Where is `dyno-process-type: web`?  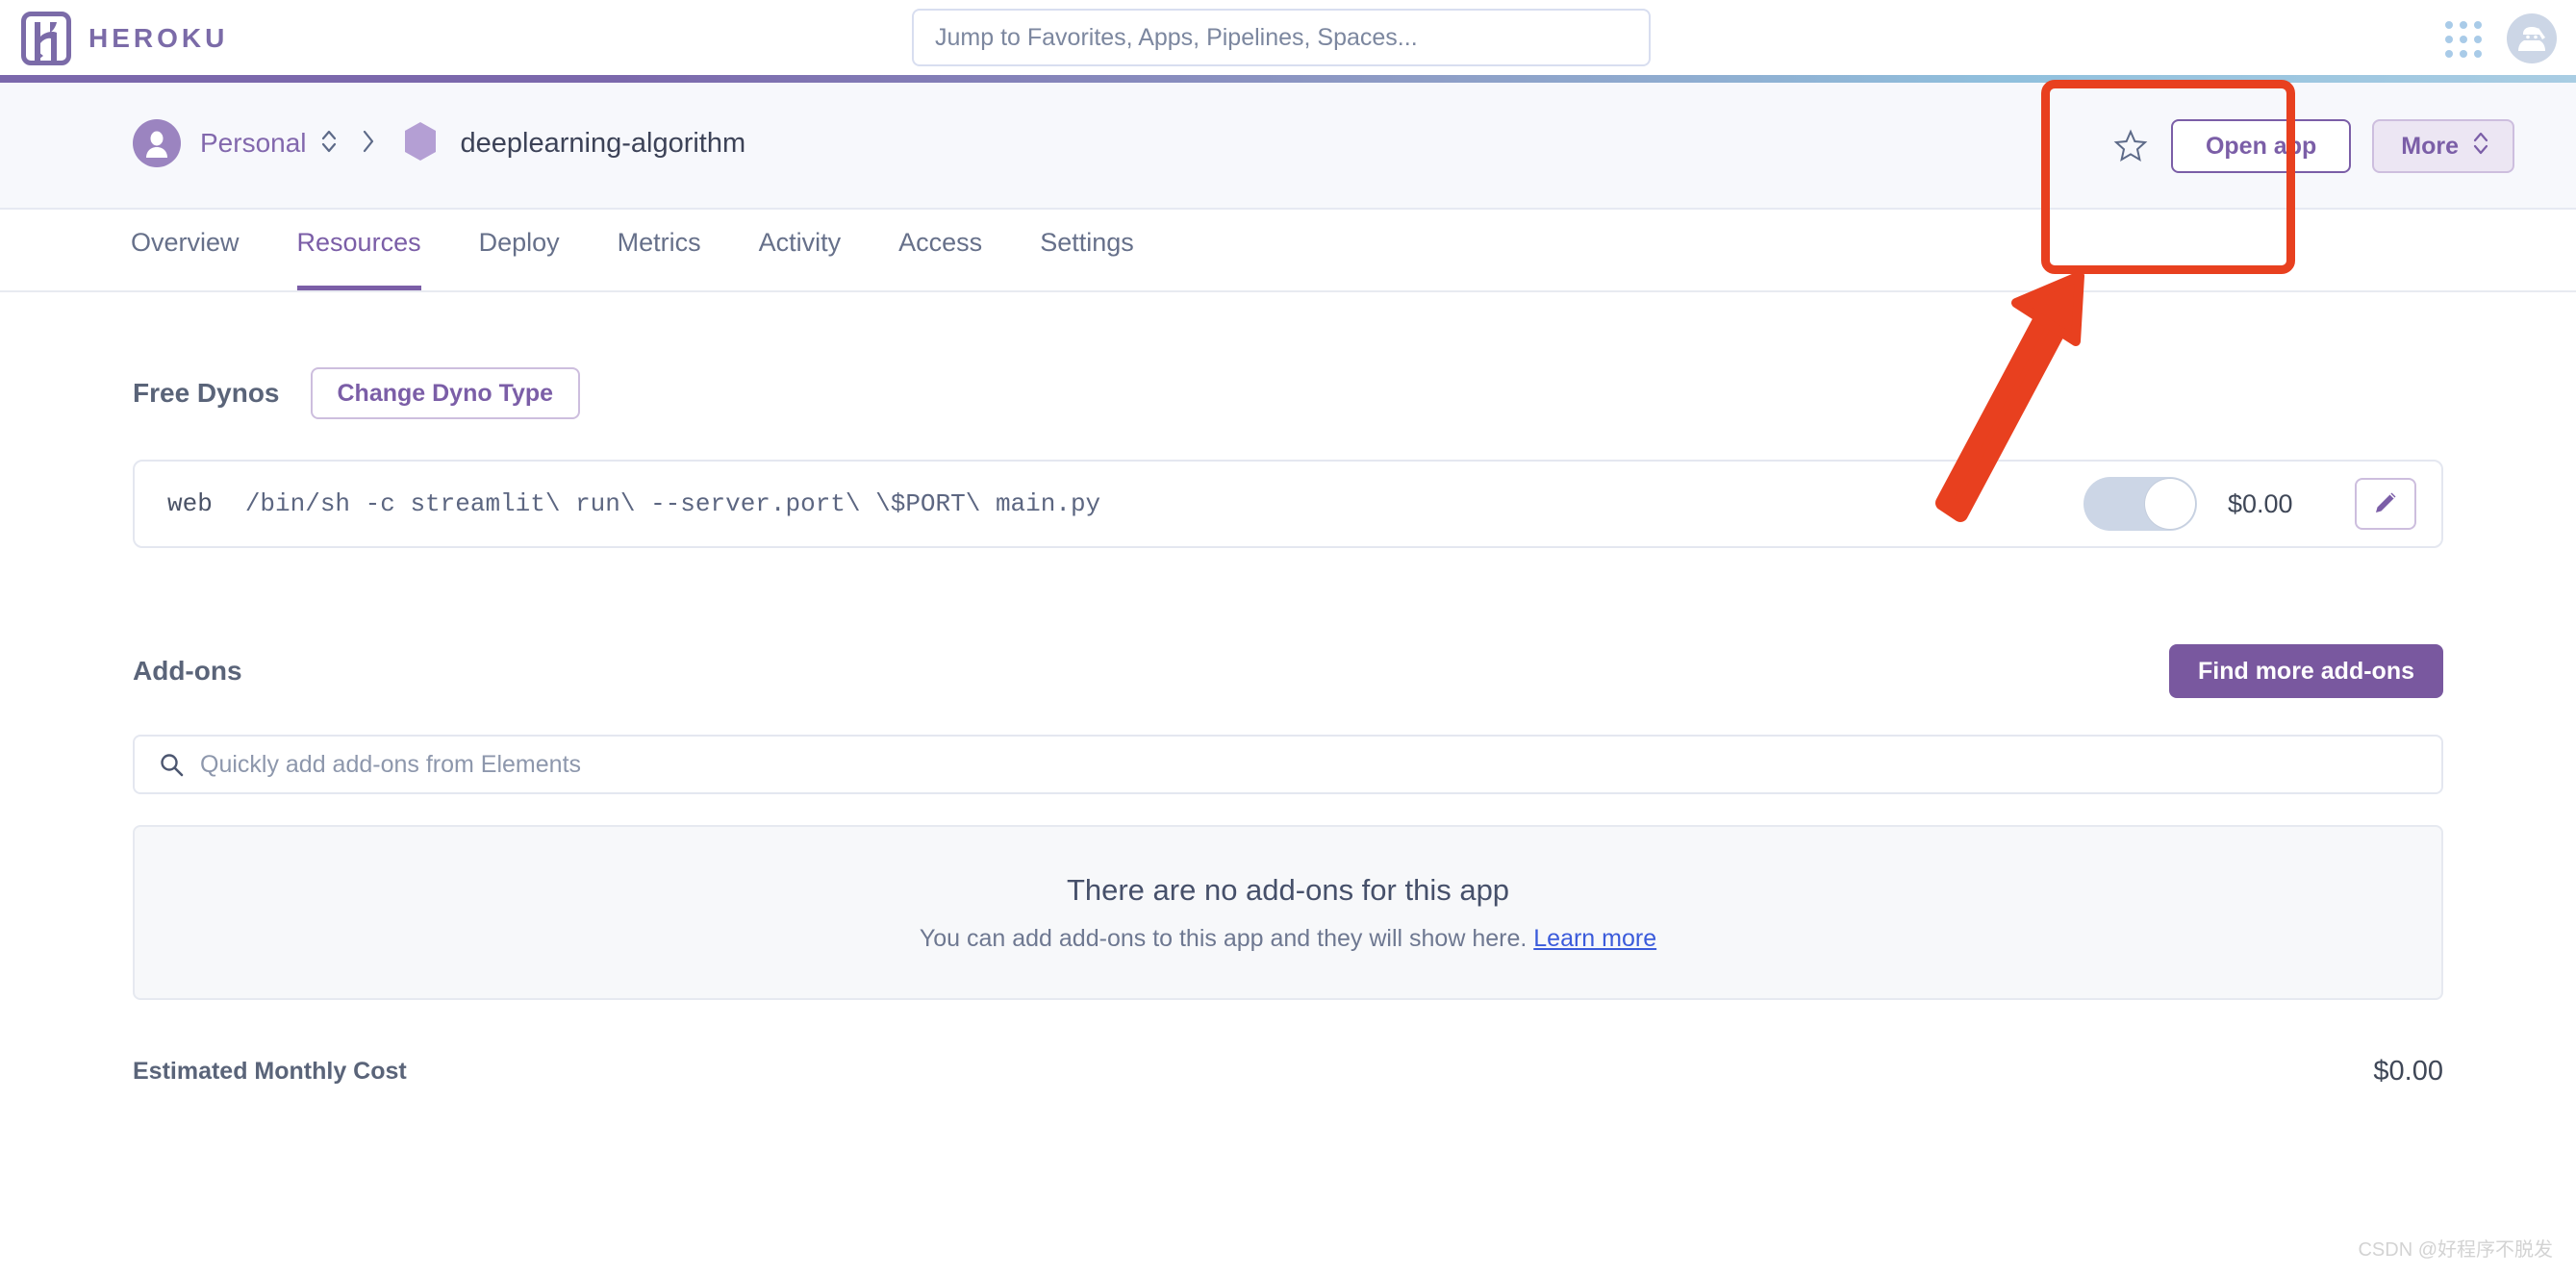 dyno-process-type: web is located at coordinates (190, 503).